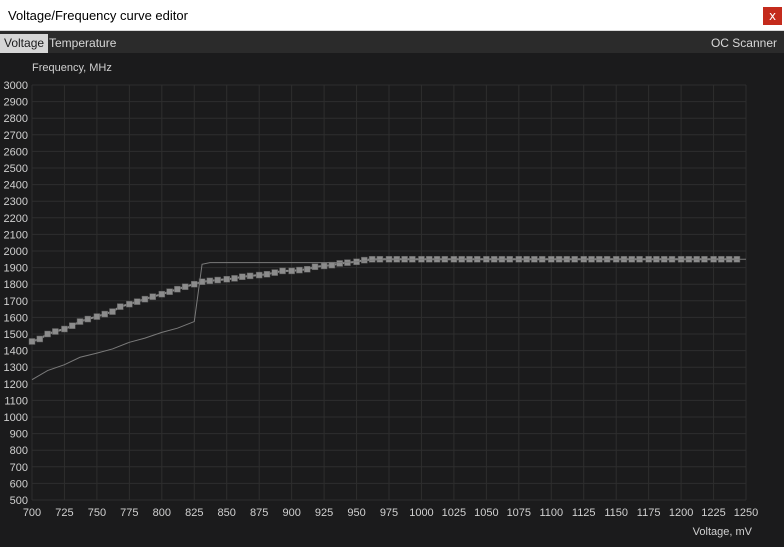 Image resolution: width=784 pixels, height=547 pixels. What do you see at coordinates (19, 468) in the screenshot?
I see `y-tick-label: 700` at bounding box center [19, 468].